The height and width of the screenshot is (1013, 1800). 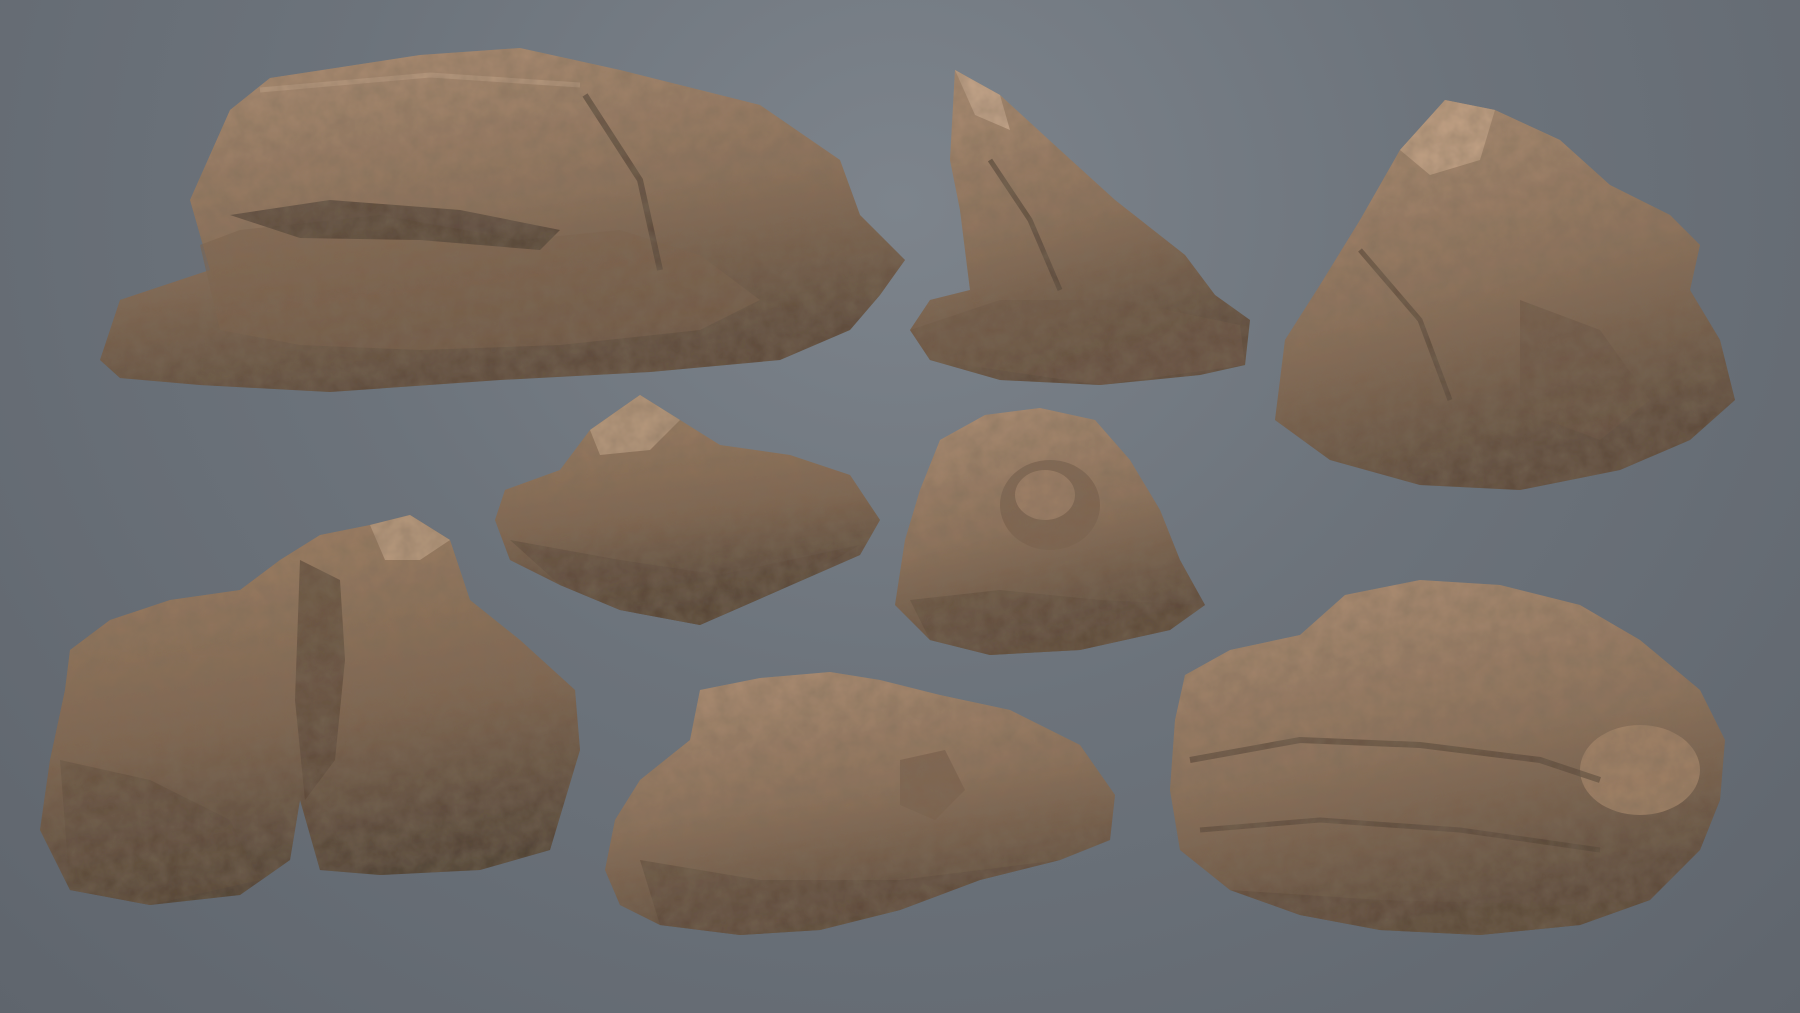 What do you see at coordinates (1447, 757) in the screenshot?
I see `rock-layered-outcrop` at bounding box center [1447, 757].